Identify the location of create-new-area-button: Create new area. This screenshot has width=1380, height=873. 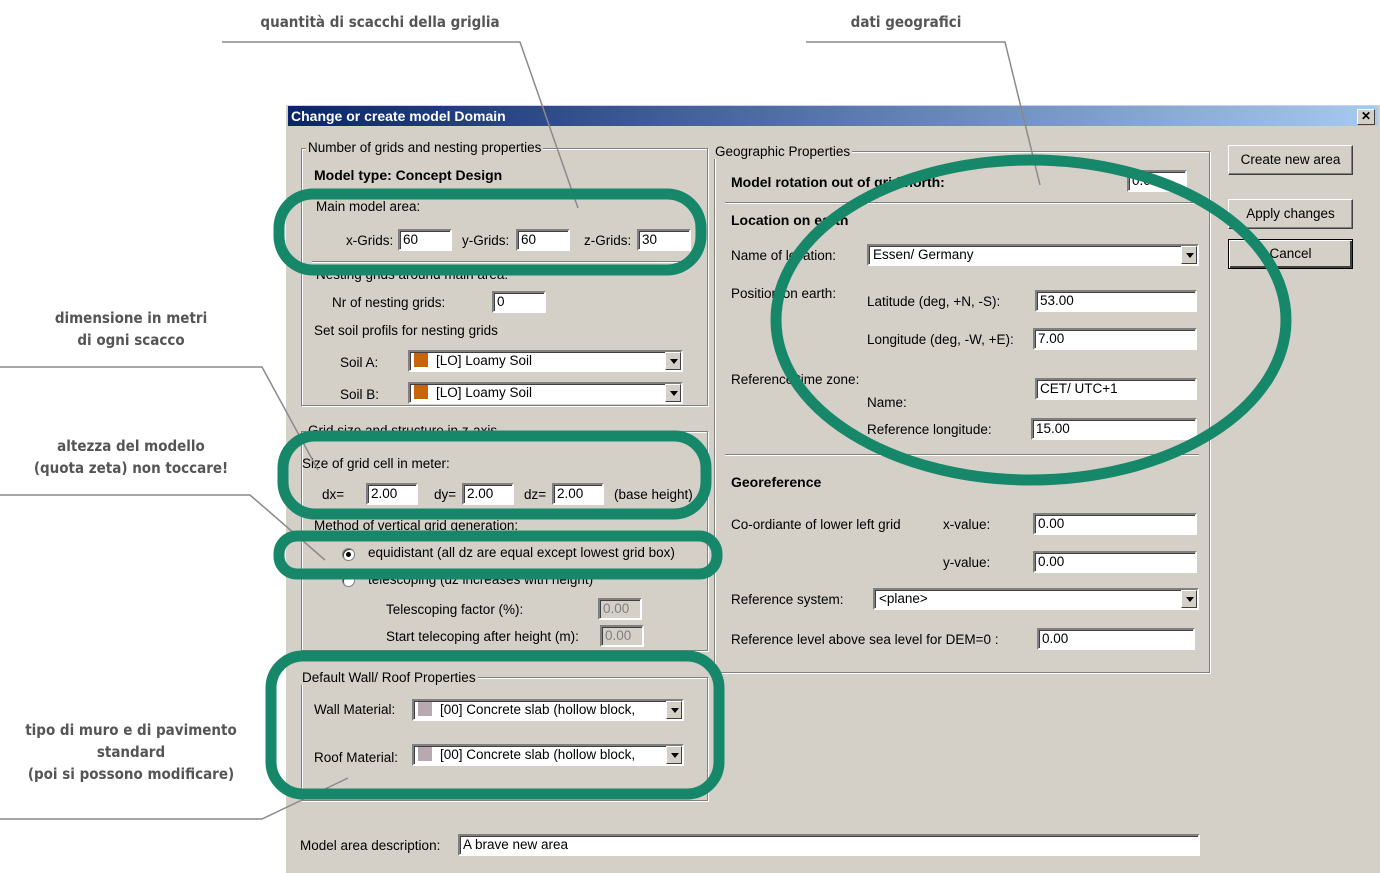
(1290, 160).